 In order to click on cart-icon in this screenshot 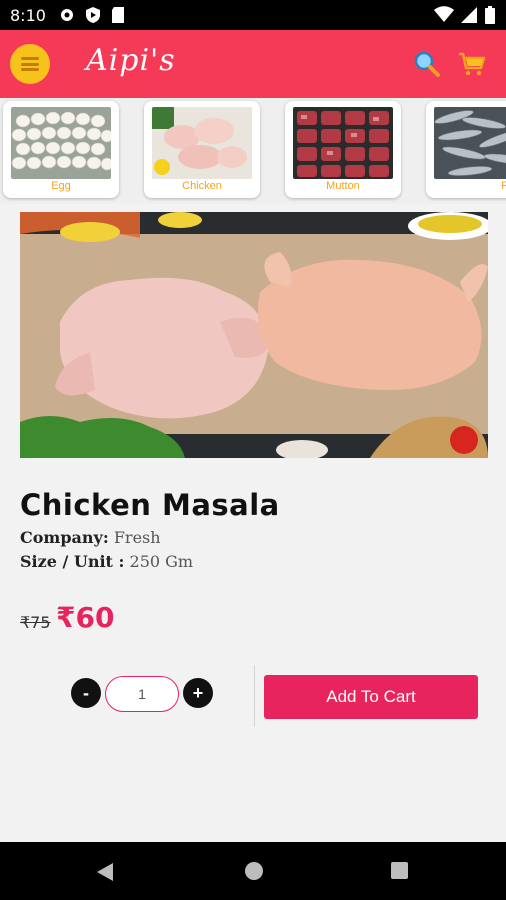, I will do `click(472, 64)`.